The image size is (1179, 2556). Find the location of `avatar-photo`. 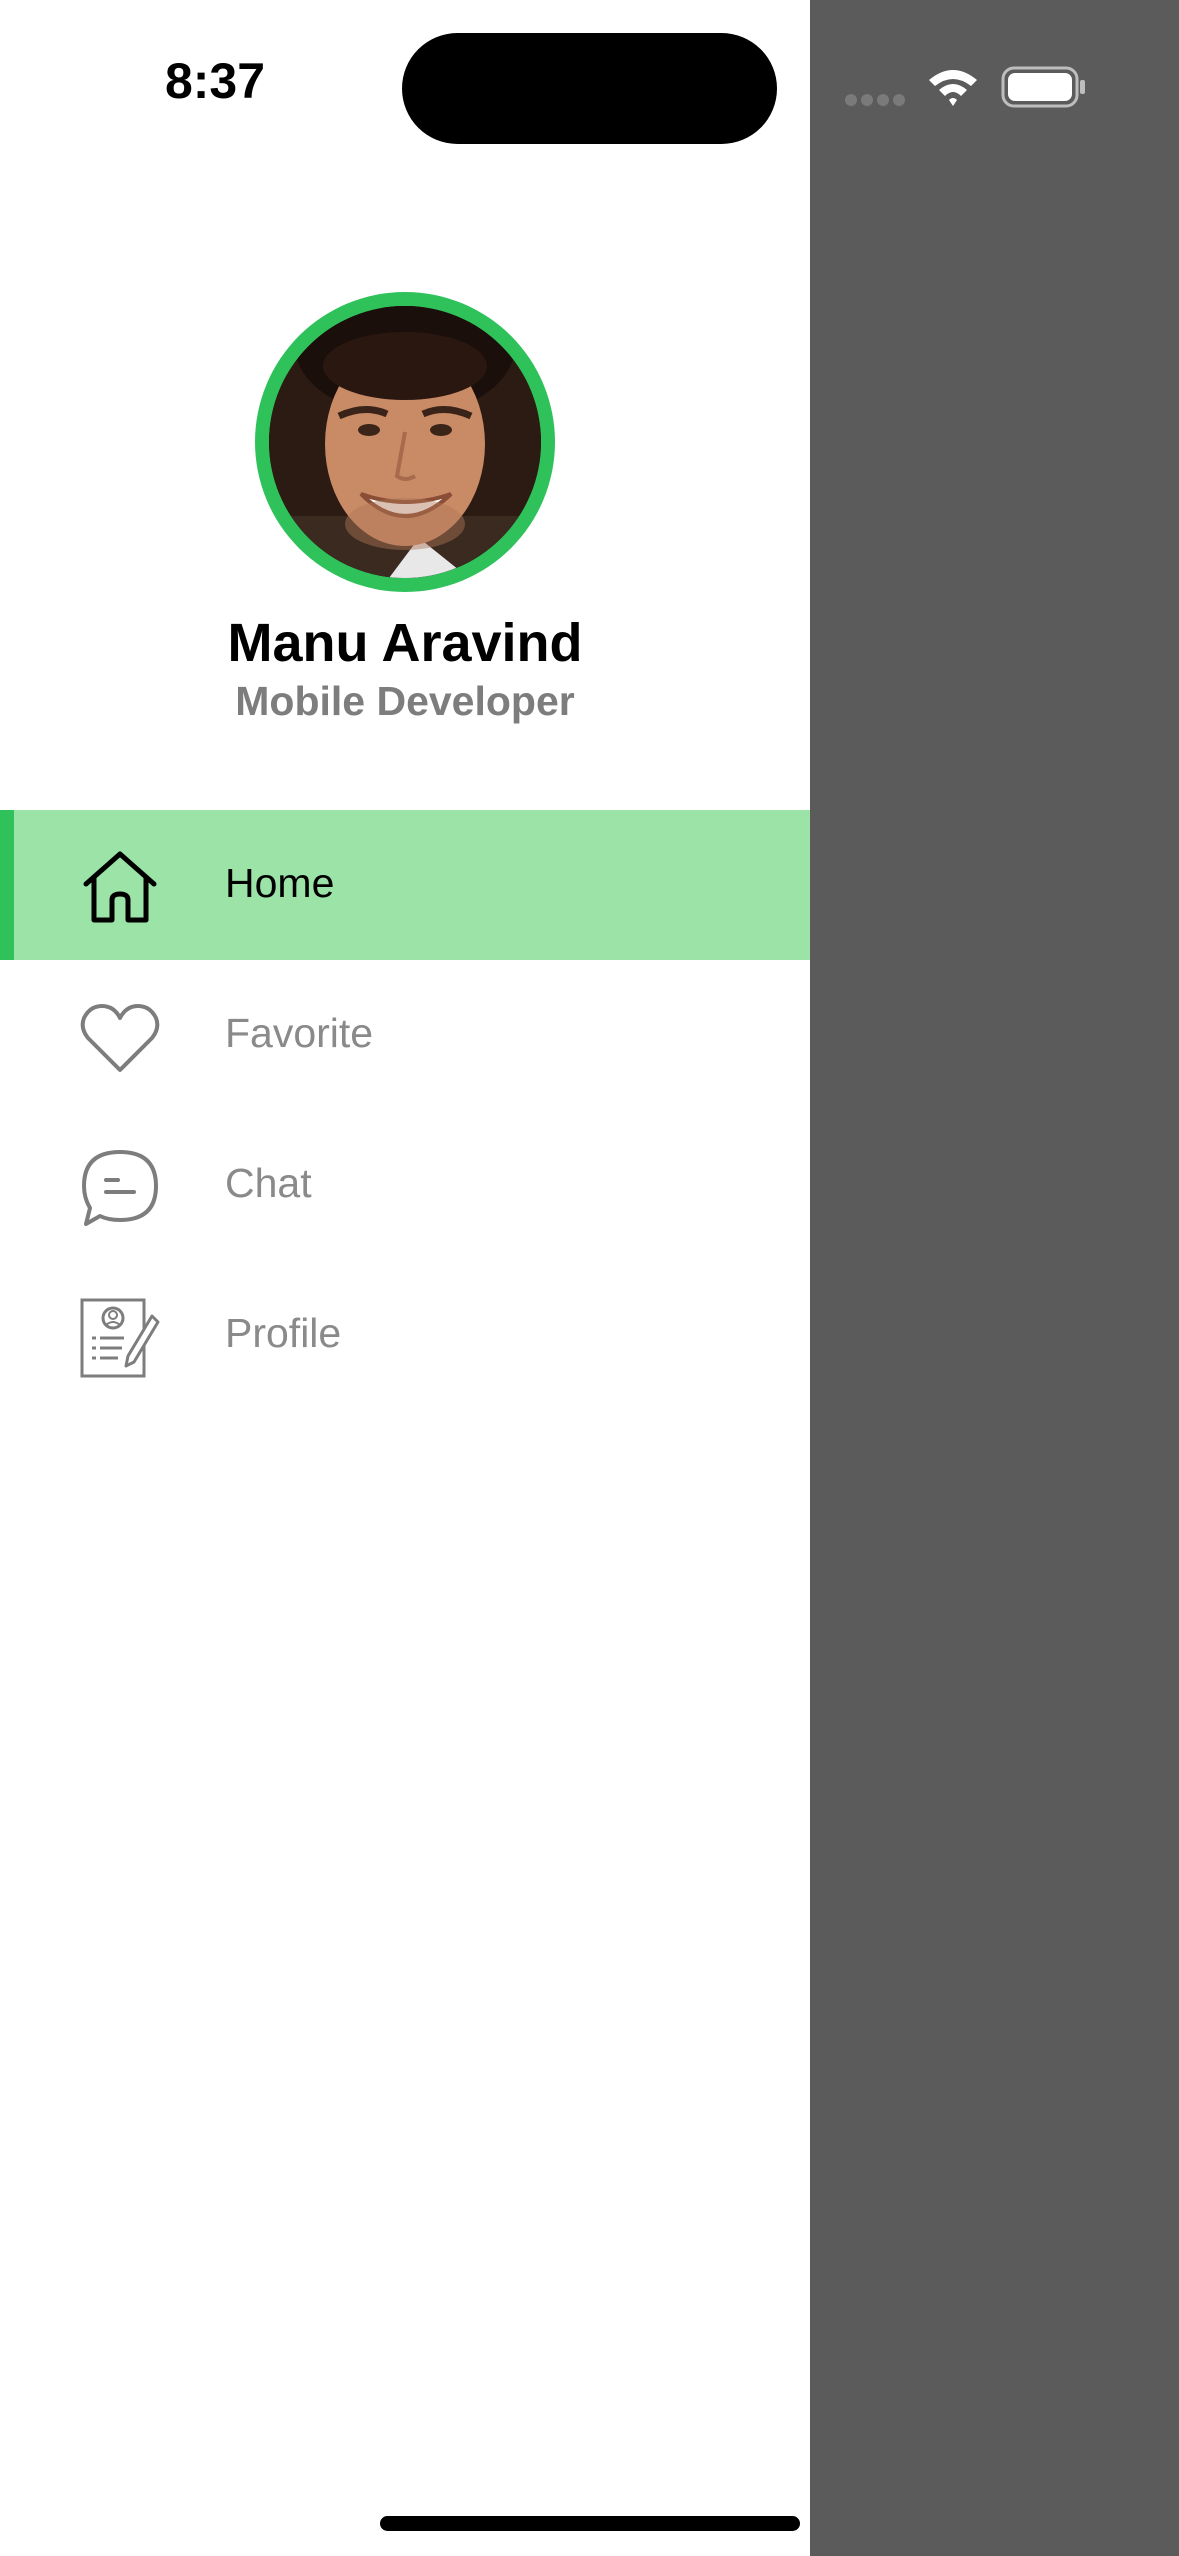

avatar-photo is located at coordinates (405, 442).